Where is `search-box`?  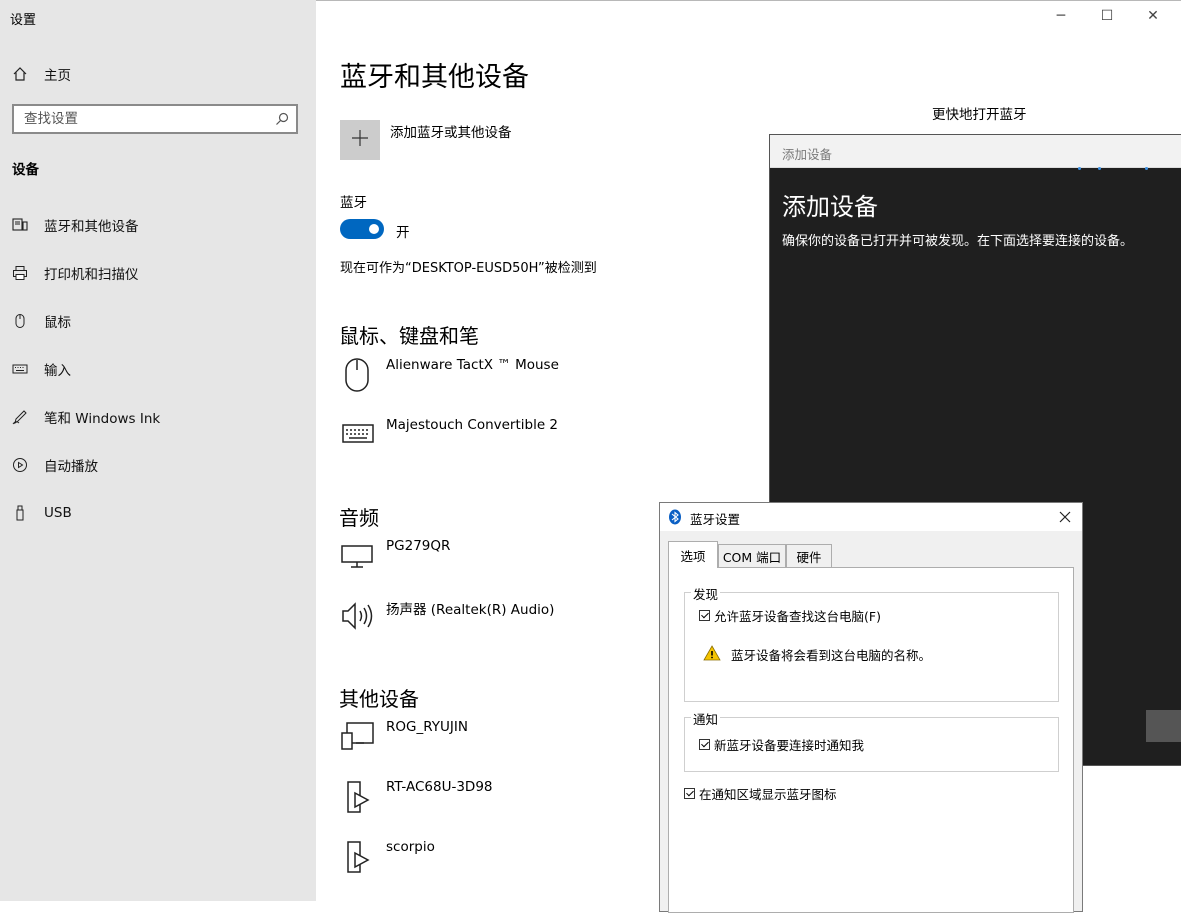
search-box is located at coordinates (155, 119).